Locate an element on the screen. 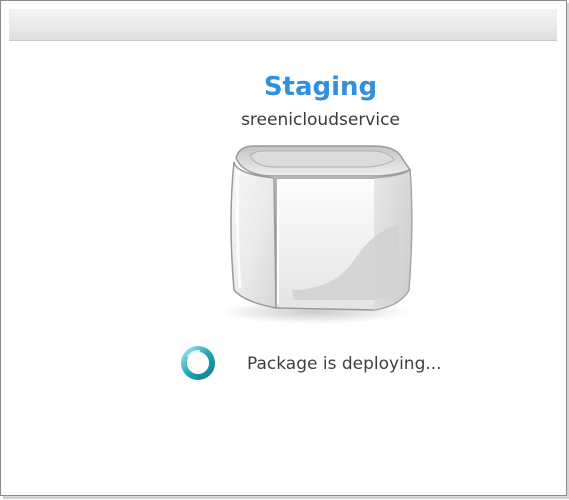  frame-shadow is located at coordinates (286, 497).